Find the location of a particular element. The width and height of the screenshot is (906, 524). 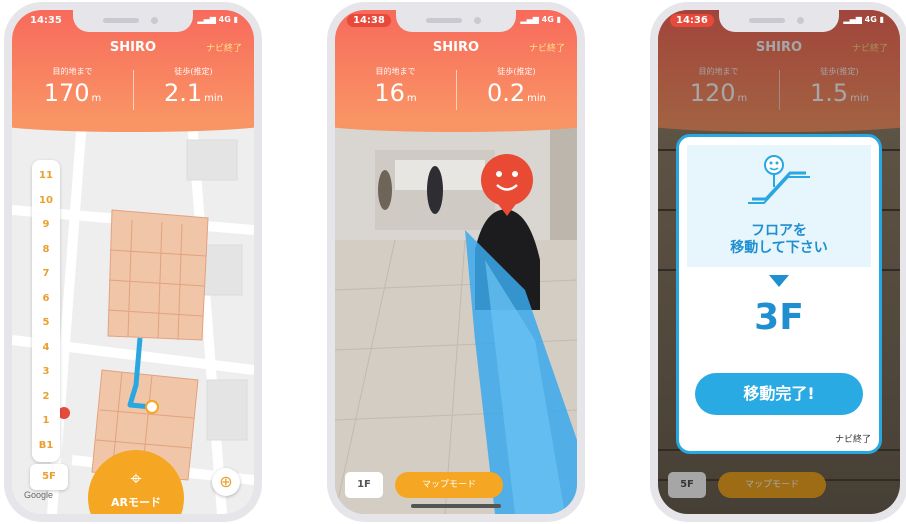

distance-value: 170 m is located at coordinates (72, 93).